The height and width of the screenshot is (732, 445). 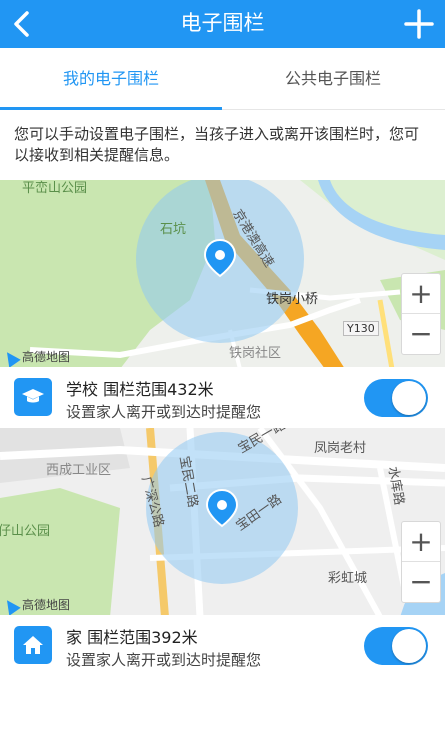 What do you see at coordinates (217, 144) in the screenshot?
I see `description-text: 您可以手动设置电子围栏，当孩子进入或离开该围栏时，您可以接收到相关提醒信息。` at bounding box center [217, 144].